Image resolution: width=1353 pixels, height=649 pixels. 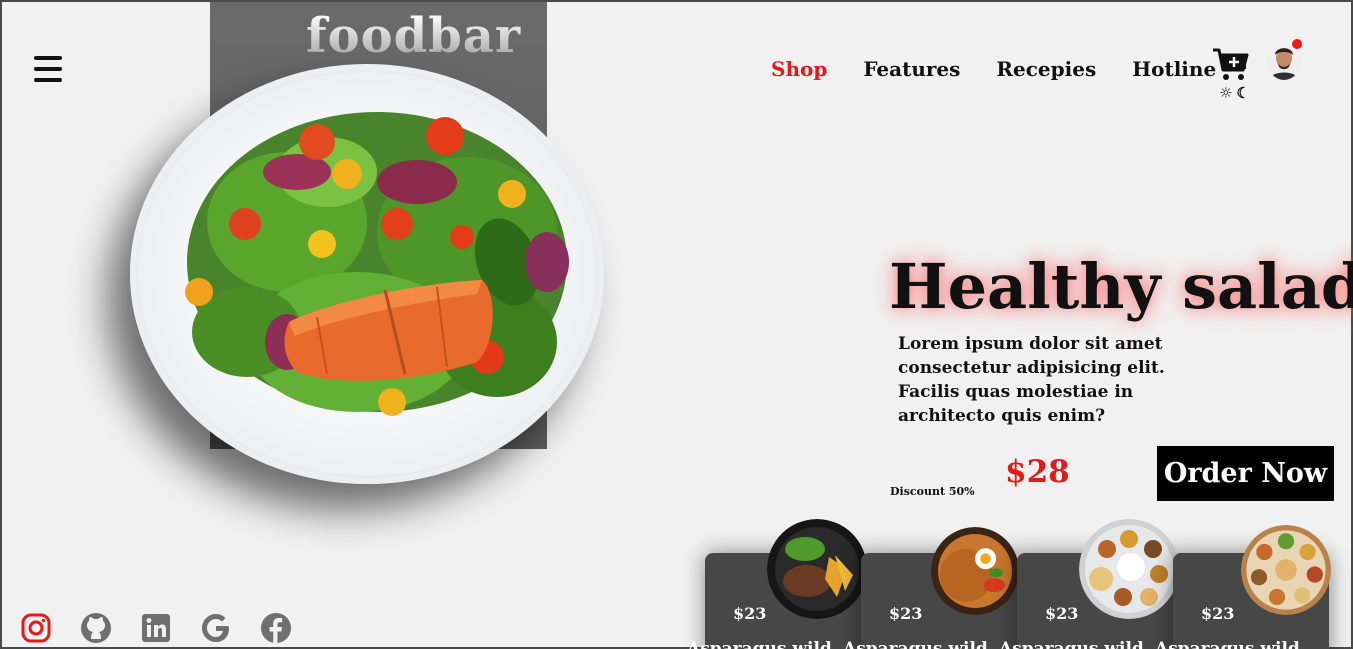 What do you see at coordinates (975, 571) in the screenshot?
I see `fried-rice-dish-image` at bounding box center [975, 571].